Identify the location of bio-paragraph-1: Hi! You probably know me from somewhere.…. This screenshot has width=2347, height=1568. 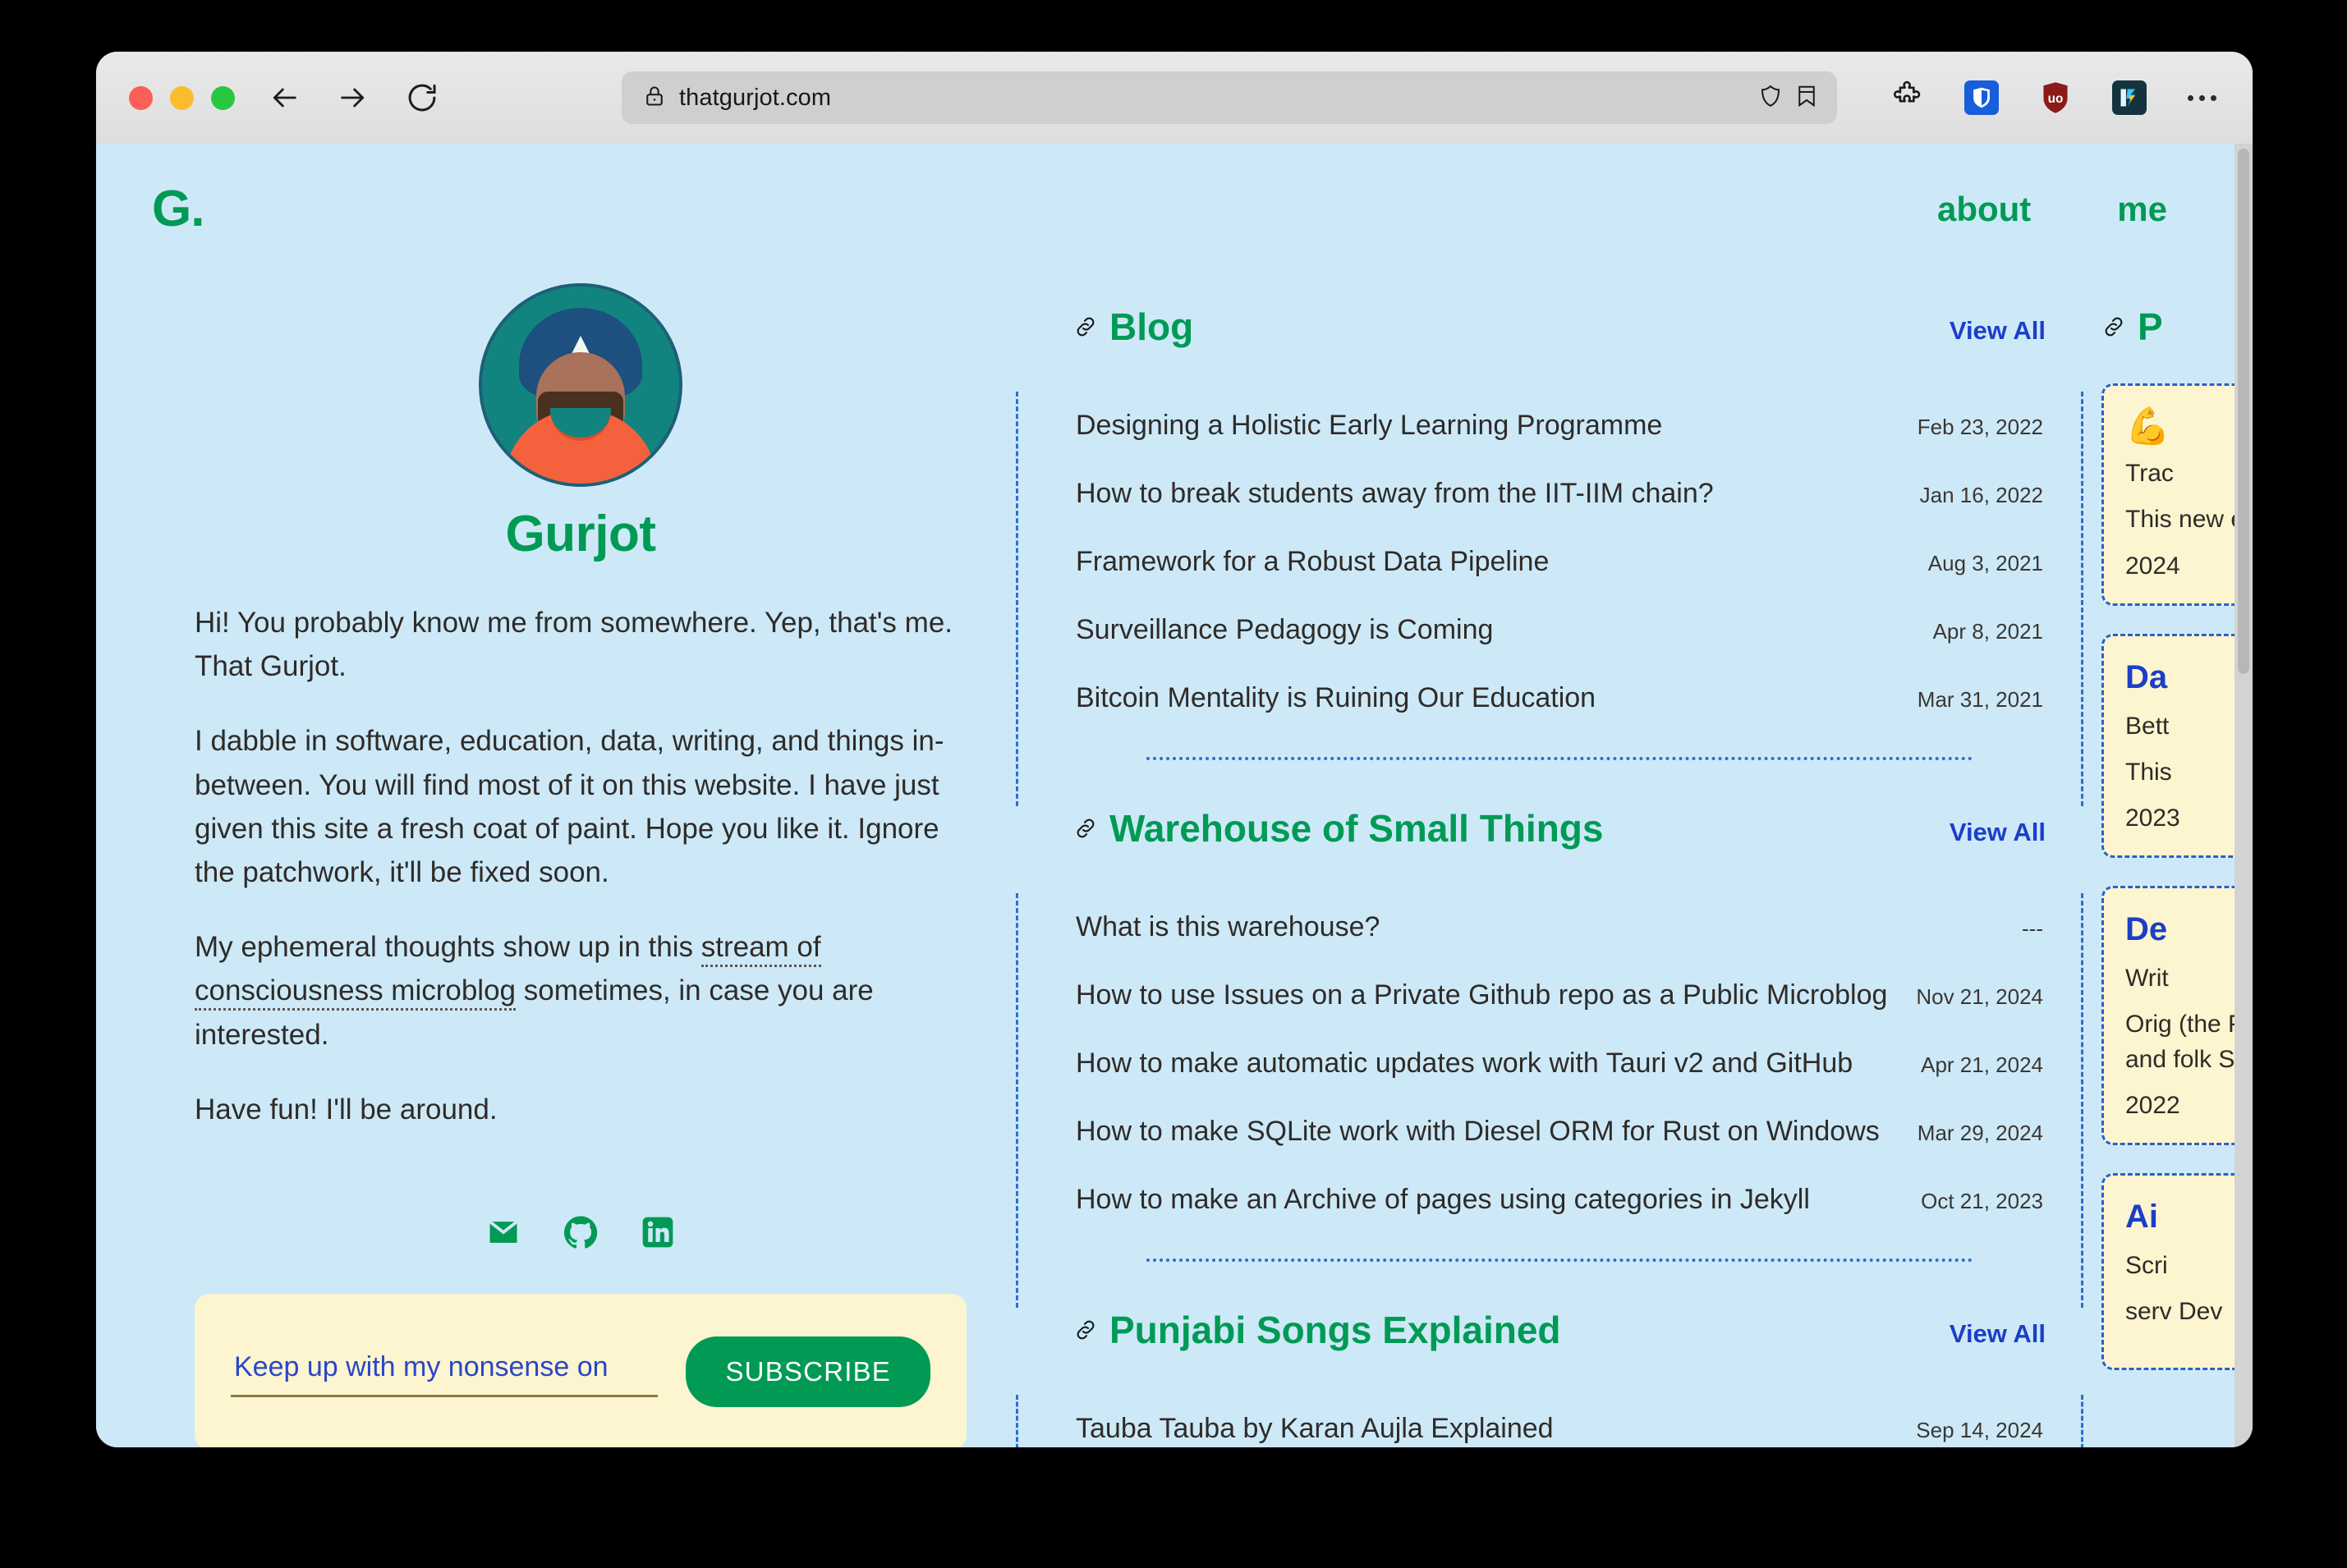
(574, 645).